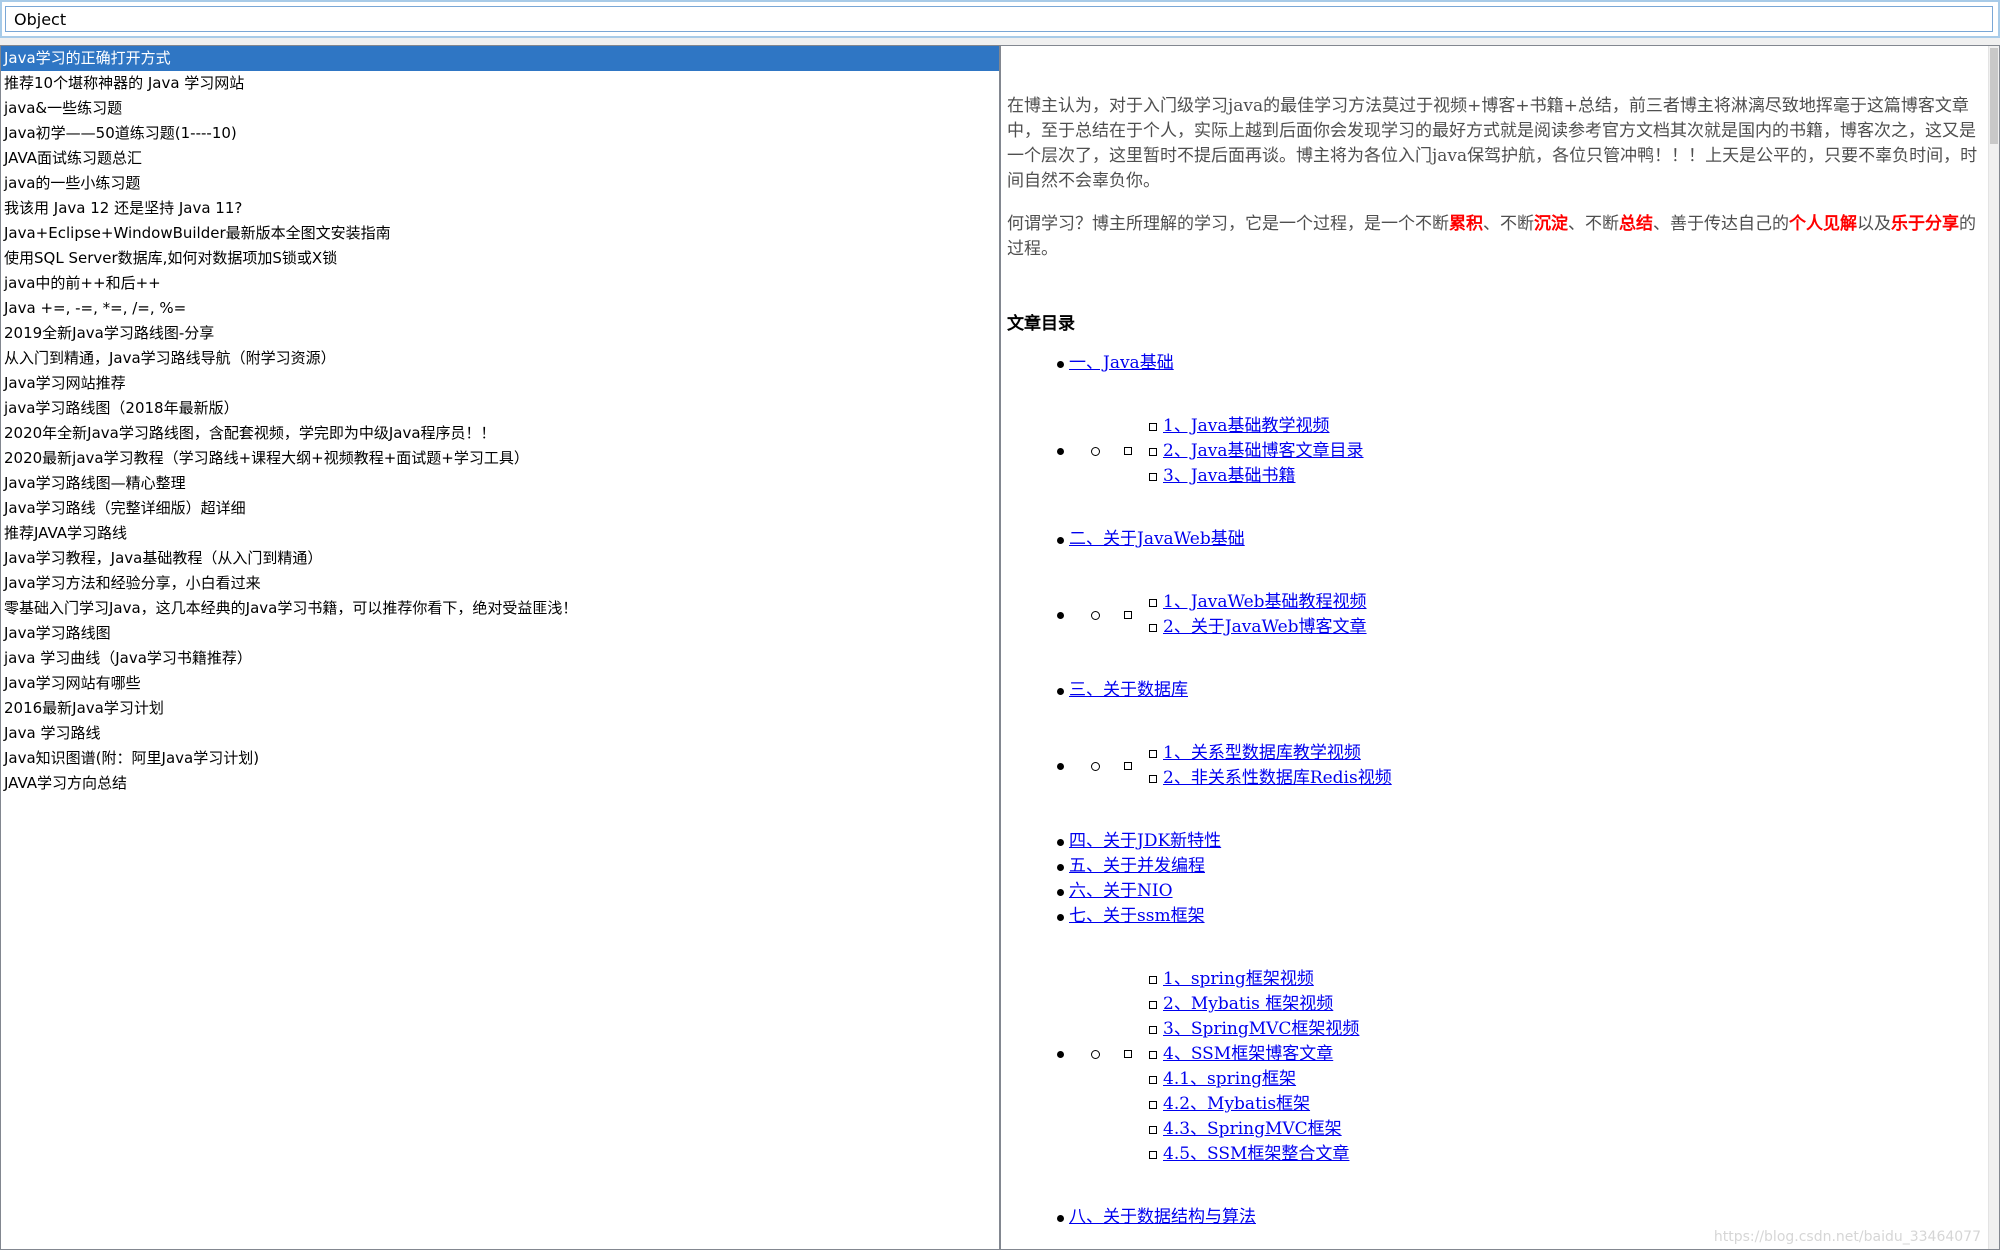 The width and height of the screenshot is (2000, 1250). Describe the element at coordinates (500, 583) in the screenshot. I see `list-item: Java学习方法和经验分享，小白看过来` at that location.